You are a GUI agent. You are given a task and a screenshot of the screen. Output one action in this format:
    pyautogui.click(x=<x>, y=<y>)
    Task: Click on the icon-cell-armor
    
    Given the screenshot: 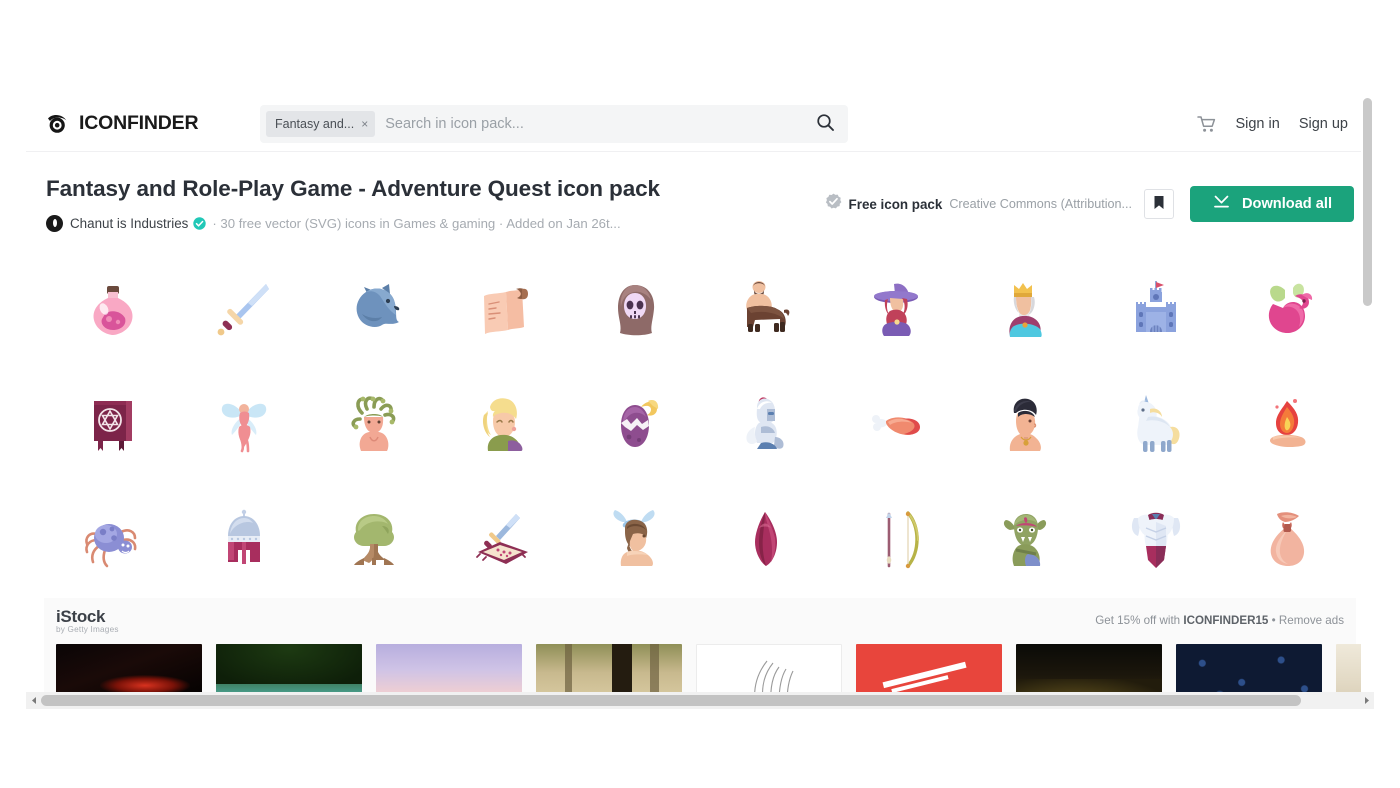 What is the action you would take?
    pyautogui.click(x=1156, y=539)
    